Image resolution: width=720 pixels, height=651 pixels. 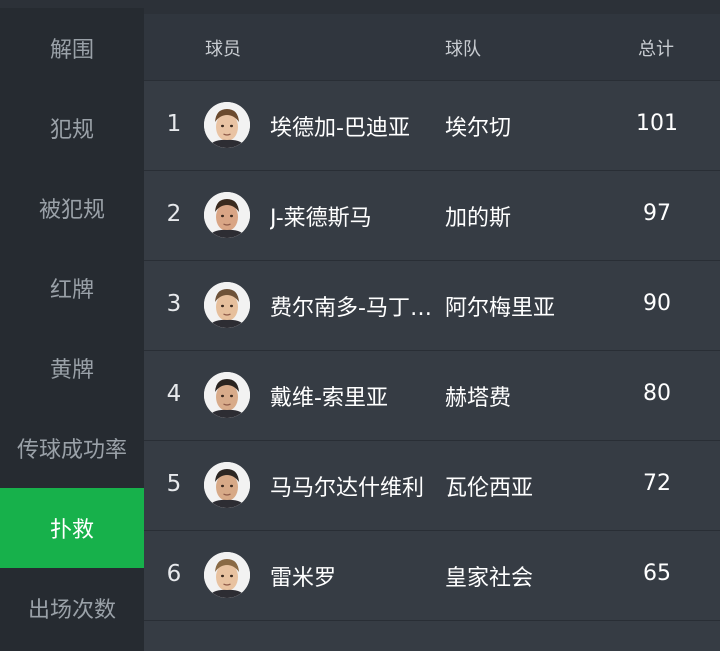 I want to click on sidebar-item-red-cards: 红牌, so click(x=72, y=288).